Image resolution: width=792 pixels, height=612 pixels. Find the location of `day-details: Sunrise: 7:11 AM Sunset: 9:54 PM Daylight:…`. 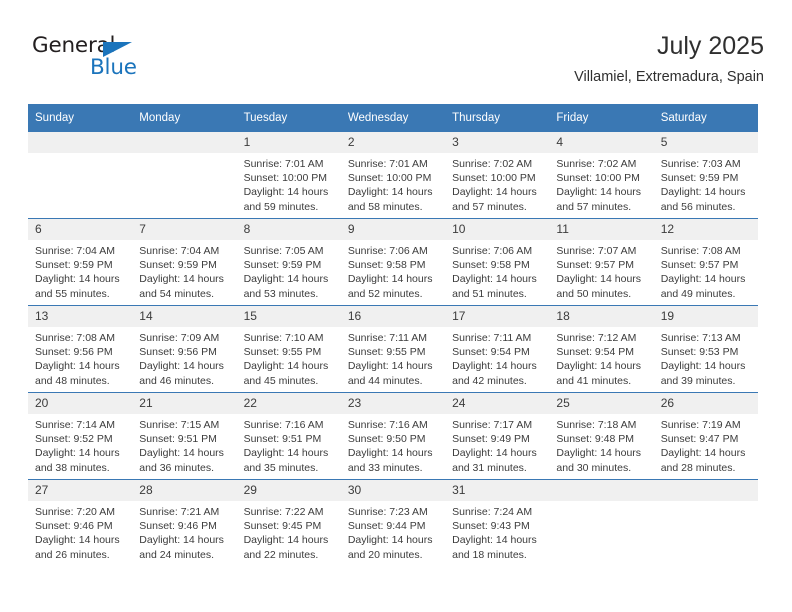

day-details: Sunrise: 7:11 AM Sunset: 9:54 PM Daylight:… is located at coordinates (497, 357).